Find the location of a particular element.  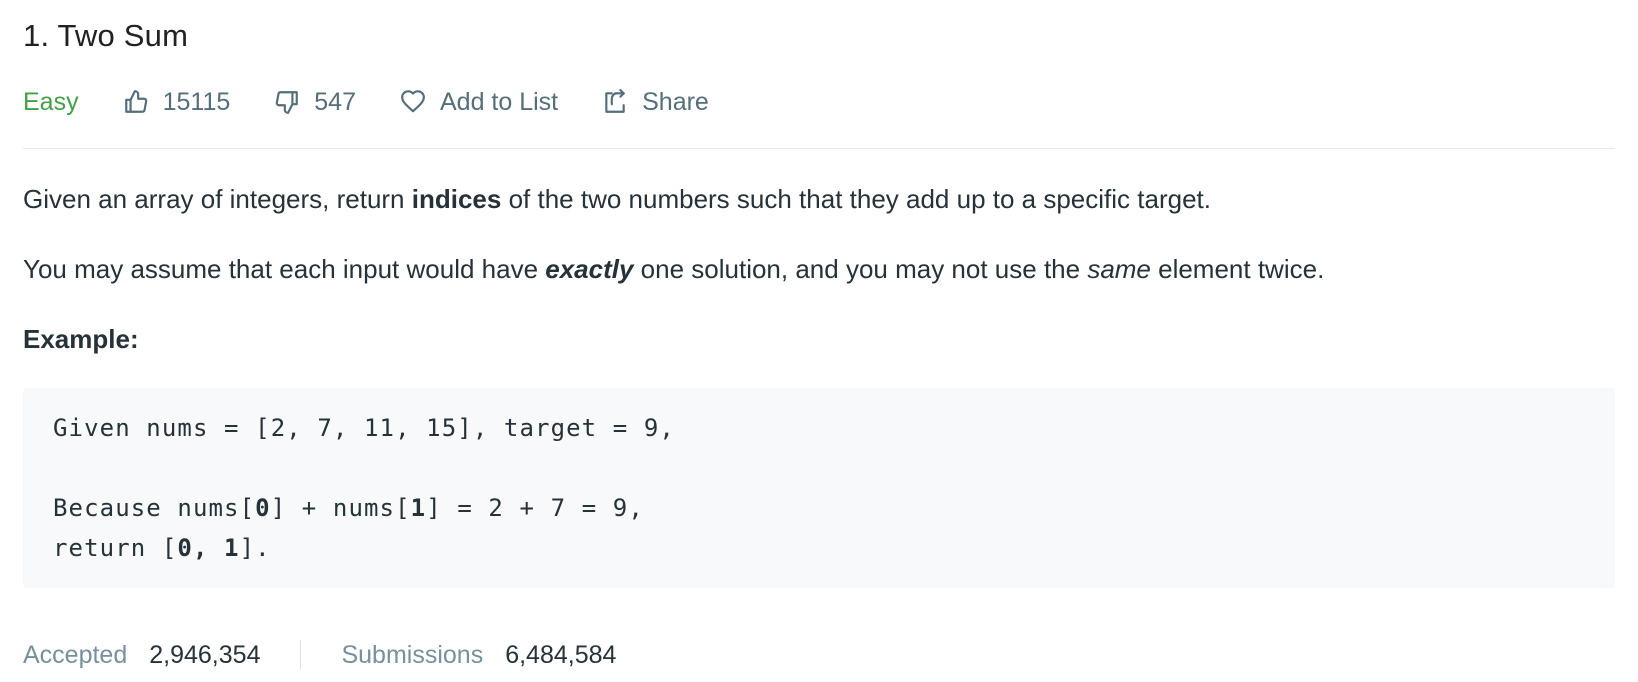

stats-divider is located at coordinates (301, 655).